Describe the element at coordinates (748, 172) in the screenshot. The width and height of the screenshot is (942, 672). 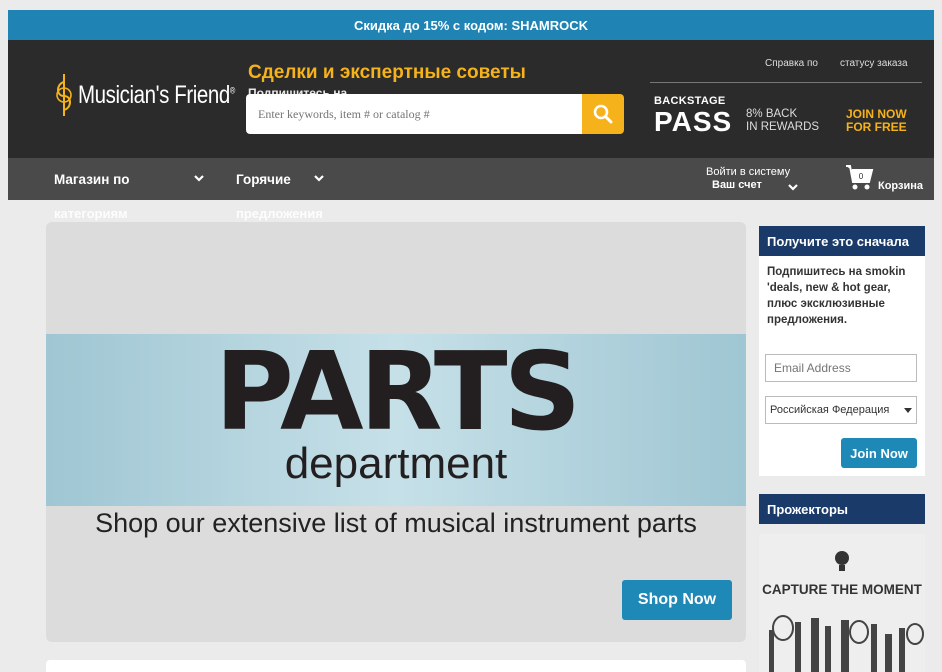
I see `login-link: Войти в систему` at that location.